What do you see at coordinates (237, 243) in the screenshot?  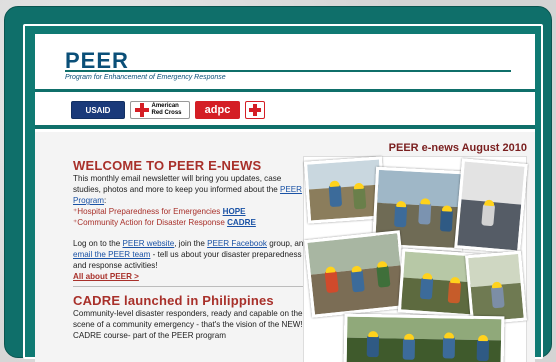 I see `peer-facebook-link: PEER Facebook` at bounding box center [237, 243].